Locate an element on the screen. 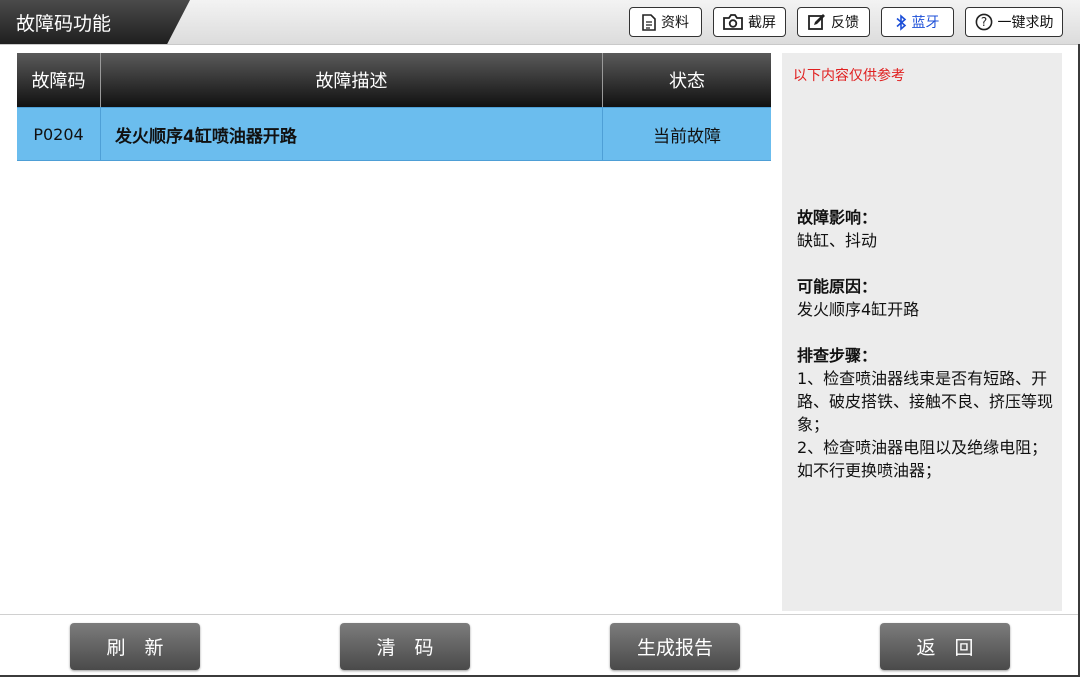 Image resolution: width=1080 pixels, height=678 pixels. edit-icon is located at coordinates (817, 22).